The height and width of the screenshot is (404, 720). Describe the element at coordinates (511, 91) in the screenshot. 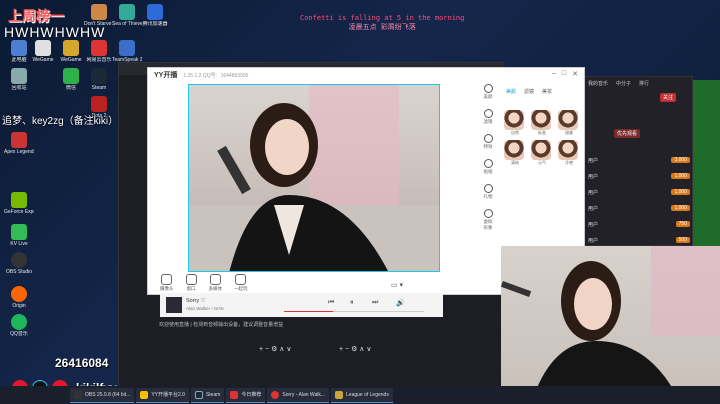

I see `tab-beauty: 美颜` at that location.